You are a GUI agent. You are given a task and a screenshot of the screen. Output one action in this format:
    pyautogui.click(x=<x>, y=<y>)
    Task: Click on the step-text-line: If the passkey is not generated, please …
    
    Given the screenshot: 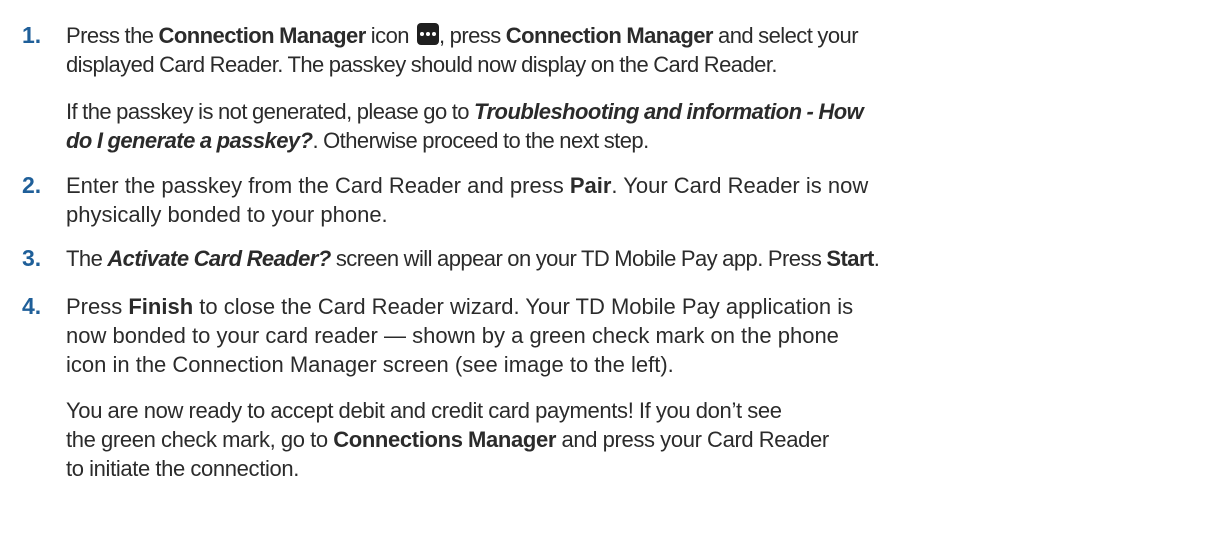 What is the action you would take?
    pyautogui.click(x=465, y=111)
    